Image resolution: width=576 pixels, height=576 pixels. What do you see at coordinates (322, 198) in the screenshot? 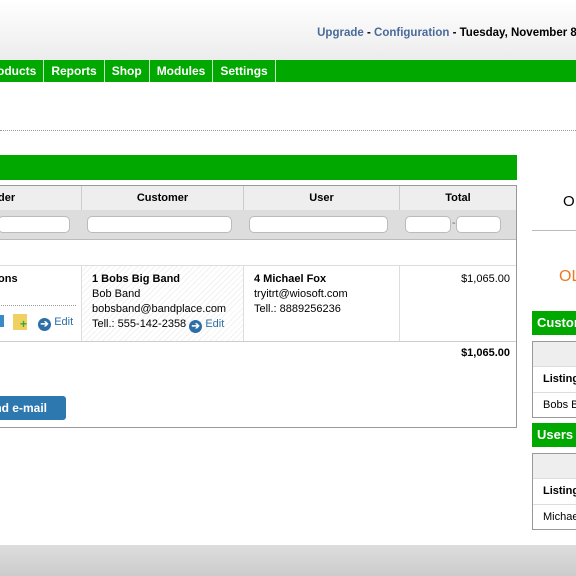
I see `header-user: User` at bounding box center [322, 198].